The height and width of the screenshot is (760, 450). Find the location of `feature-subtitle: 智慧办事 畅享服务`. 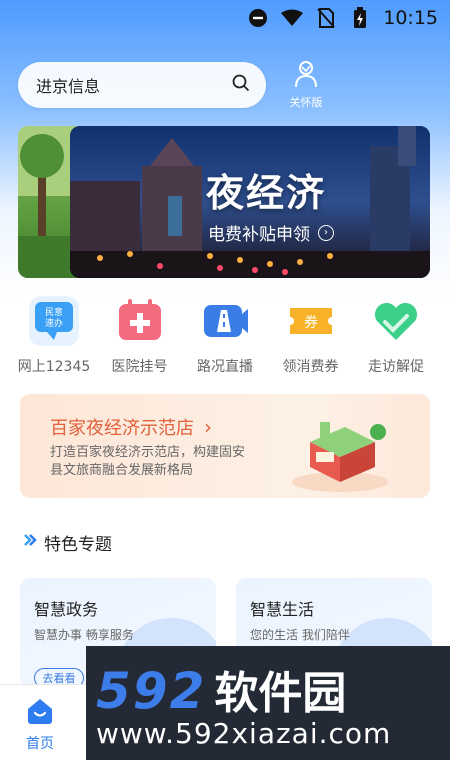

feature-subtitle: 智慧办事 畅享服务 is located at coordinates (84, 635).